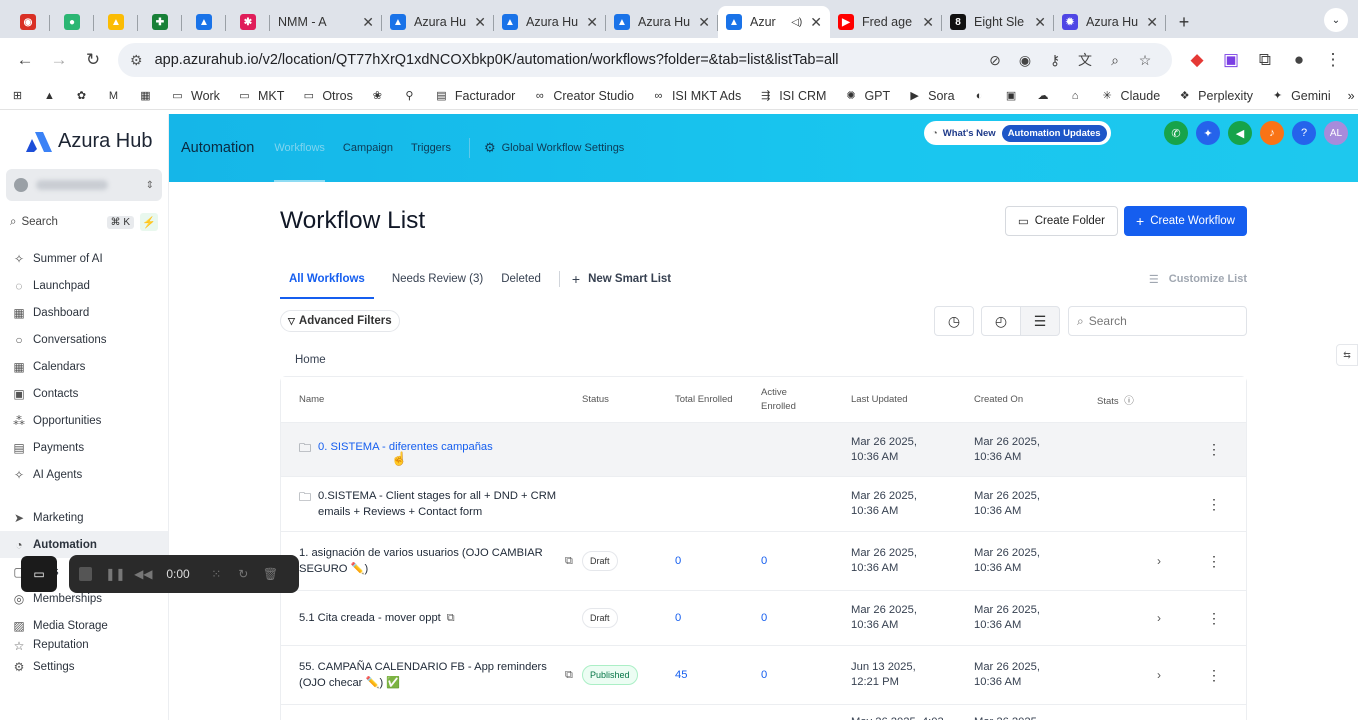  Describe the element at coordinates (84, 258) in the screenshot. I see `sidebar-item-summer-of-ai: ✧ Summer of AI` at that location.